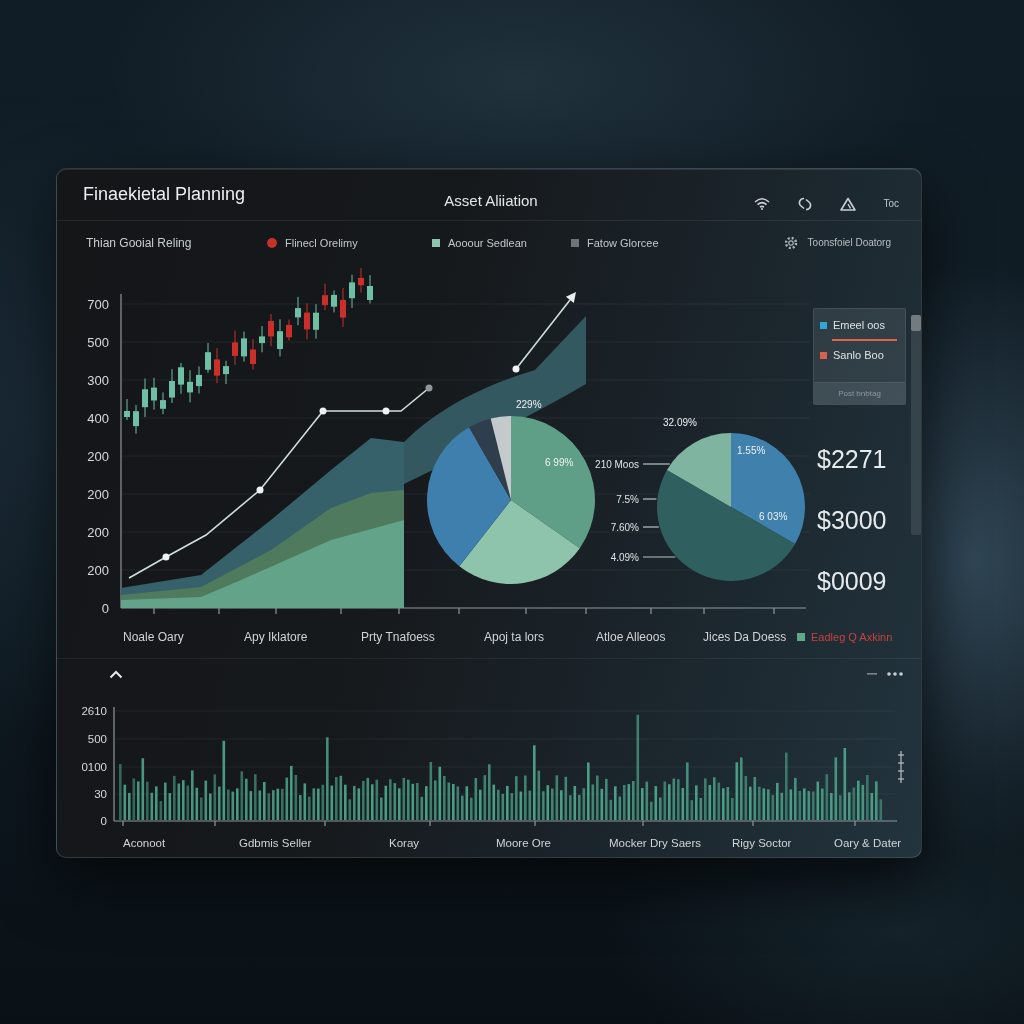 The height and width of the screenshot is (1024, 1024). I want to click on scale-marker-icon, so click(901, 767).